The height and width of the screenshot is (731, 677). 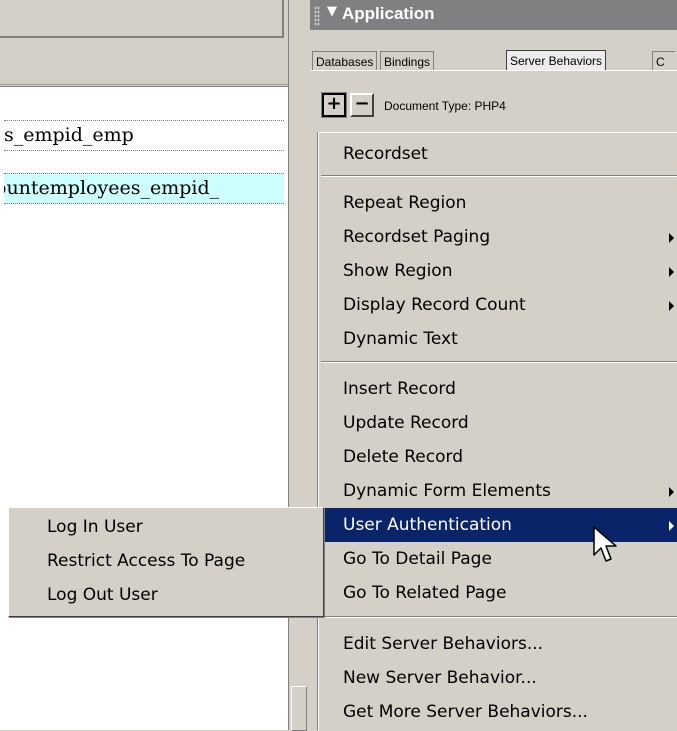 What do you see at coordinates (317, 16) in the screenshot?
I see `gripper-icon` at bounding box center [317, 16].